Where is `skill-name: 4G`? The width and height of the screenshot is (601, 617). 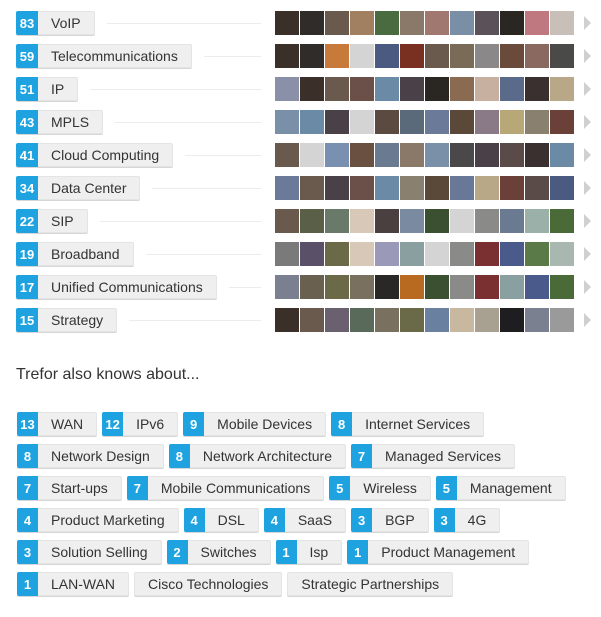
skill-name: 4G is located at coordinates (477, 520).